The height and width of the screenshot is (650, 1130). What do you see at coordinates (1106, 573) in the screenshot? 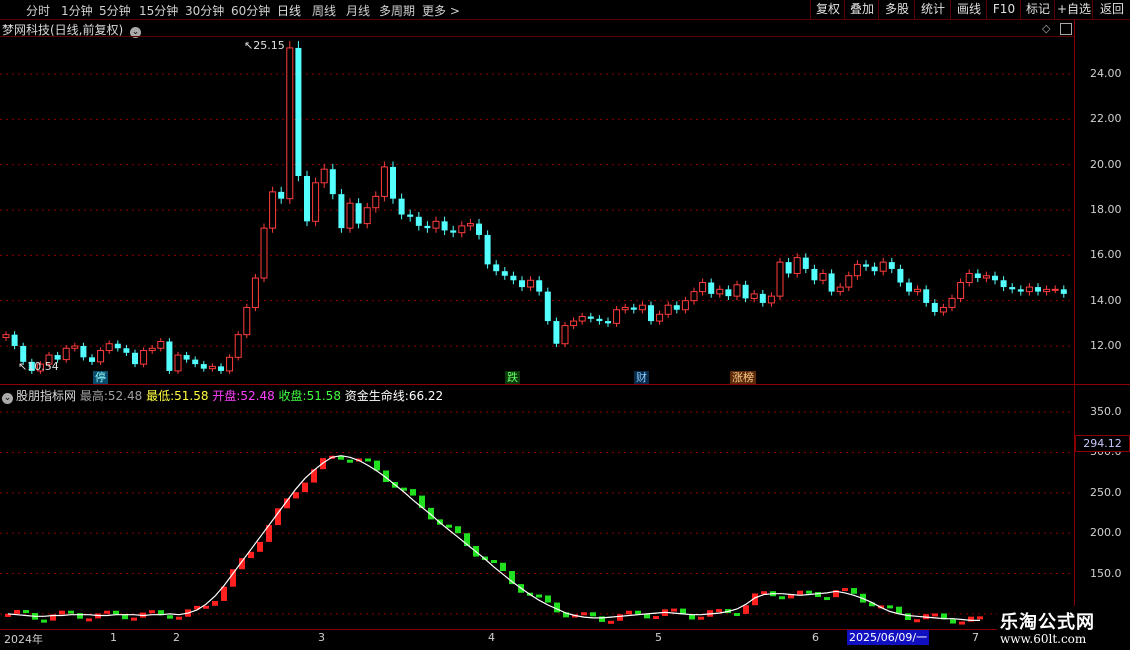
I see `indicator-tick-4: 150.0` at bounding box center [1106, 573].